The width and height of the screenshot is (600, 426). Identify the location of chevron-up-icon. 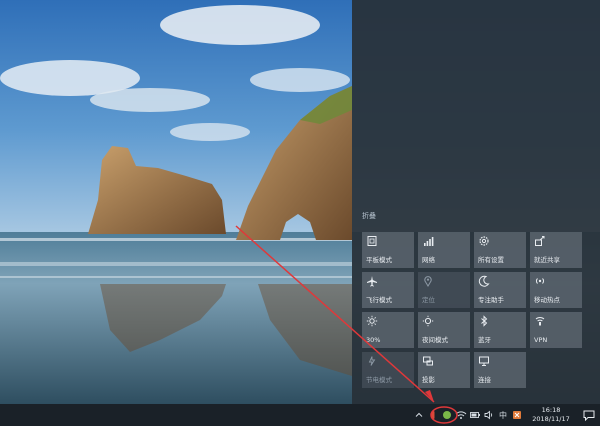
(419, 415).